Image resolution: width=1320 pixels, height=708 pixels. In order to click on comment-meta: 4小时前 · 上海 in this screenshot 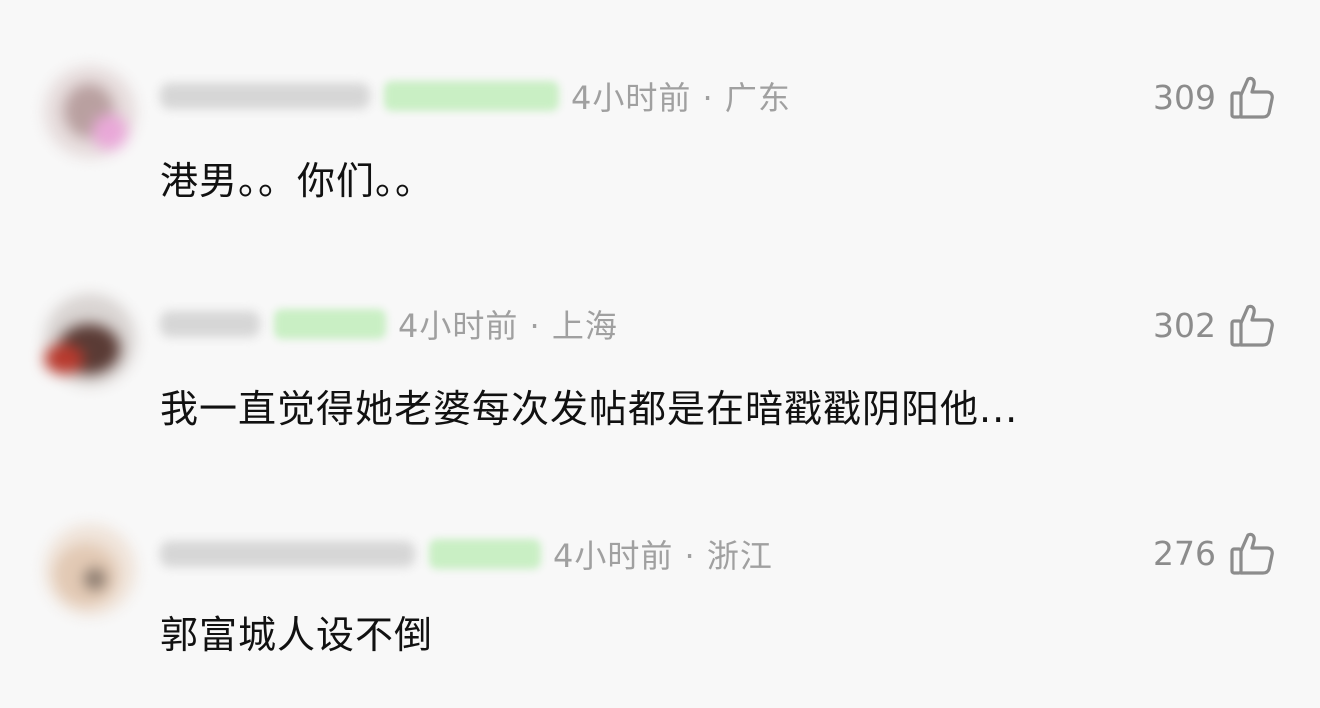, I will do `click(389, 324)`.